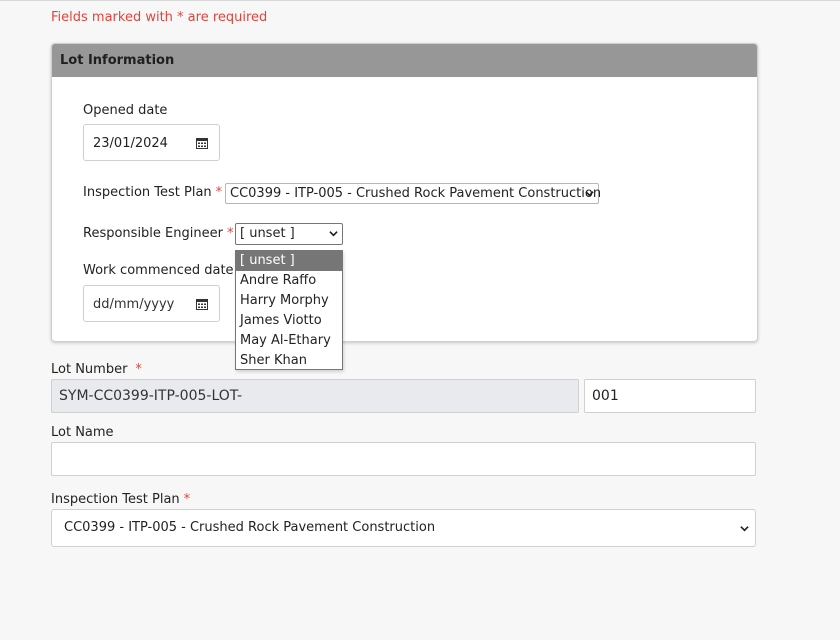  I want to click on required-fields-note: Fields marked with * are required, so click(159, 17).